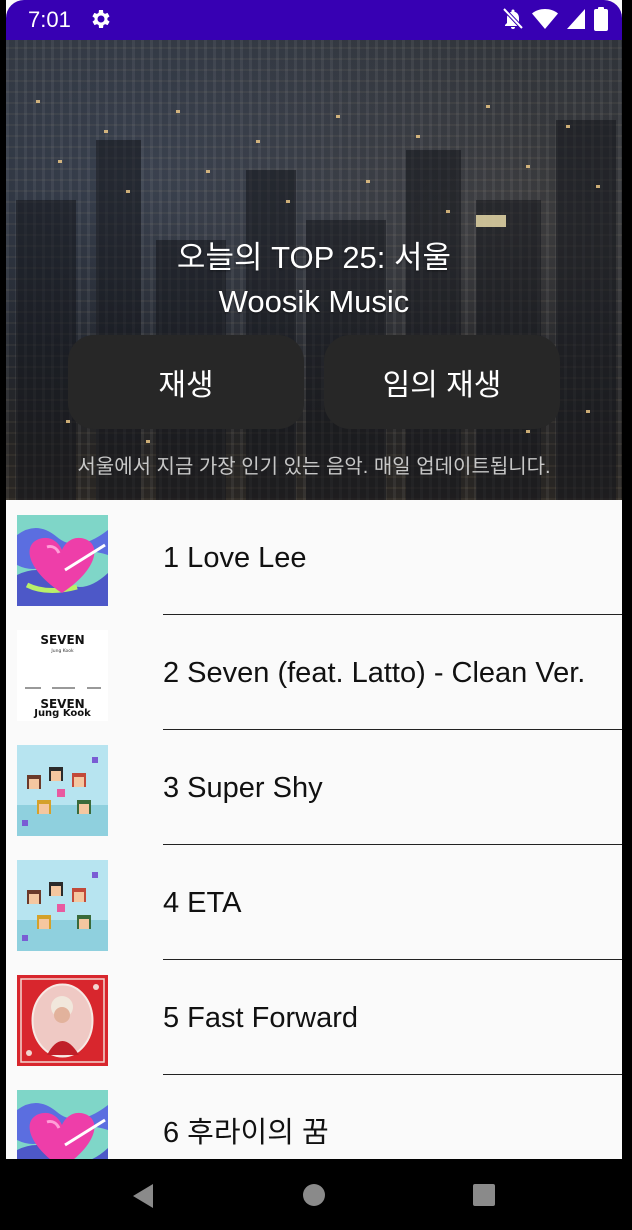 The height and width of the screenshot is (1230, 632). I want to click on back-icon, so click(143, 1198).